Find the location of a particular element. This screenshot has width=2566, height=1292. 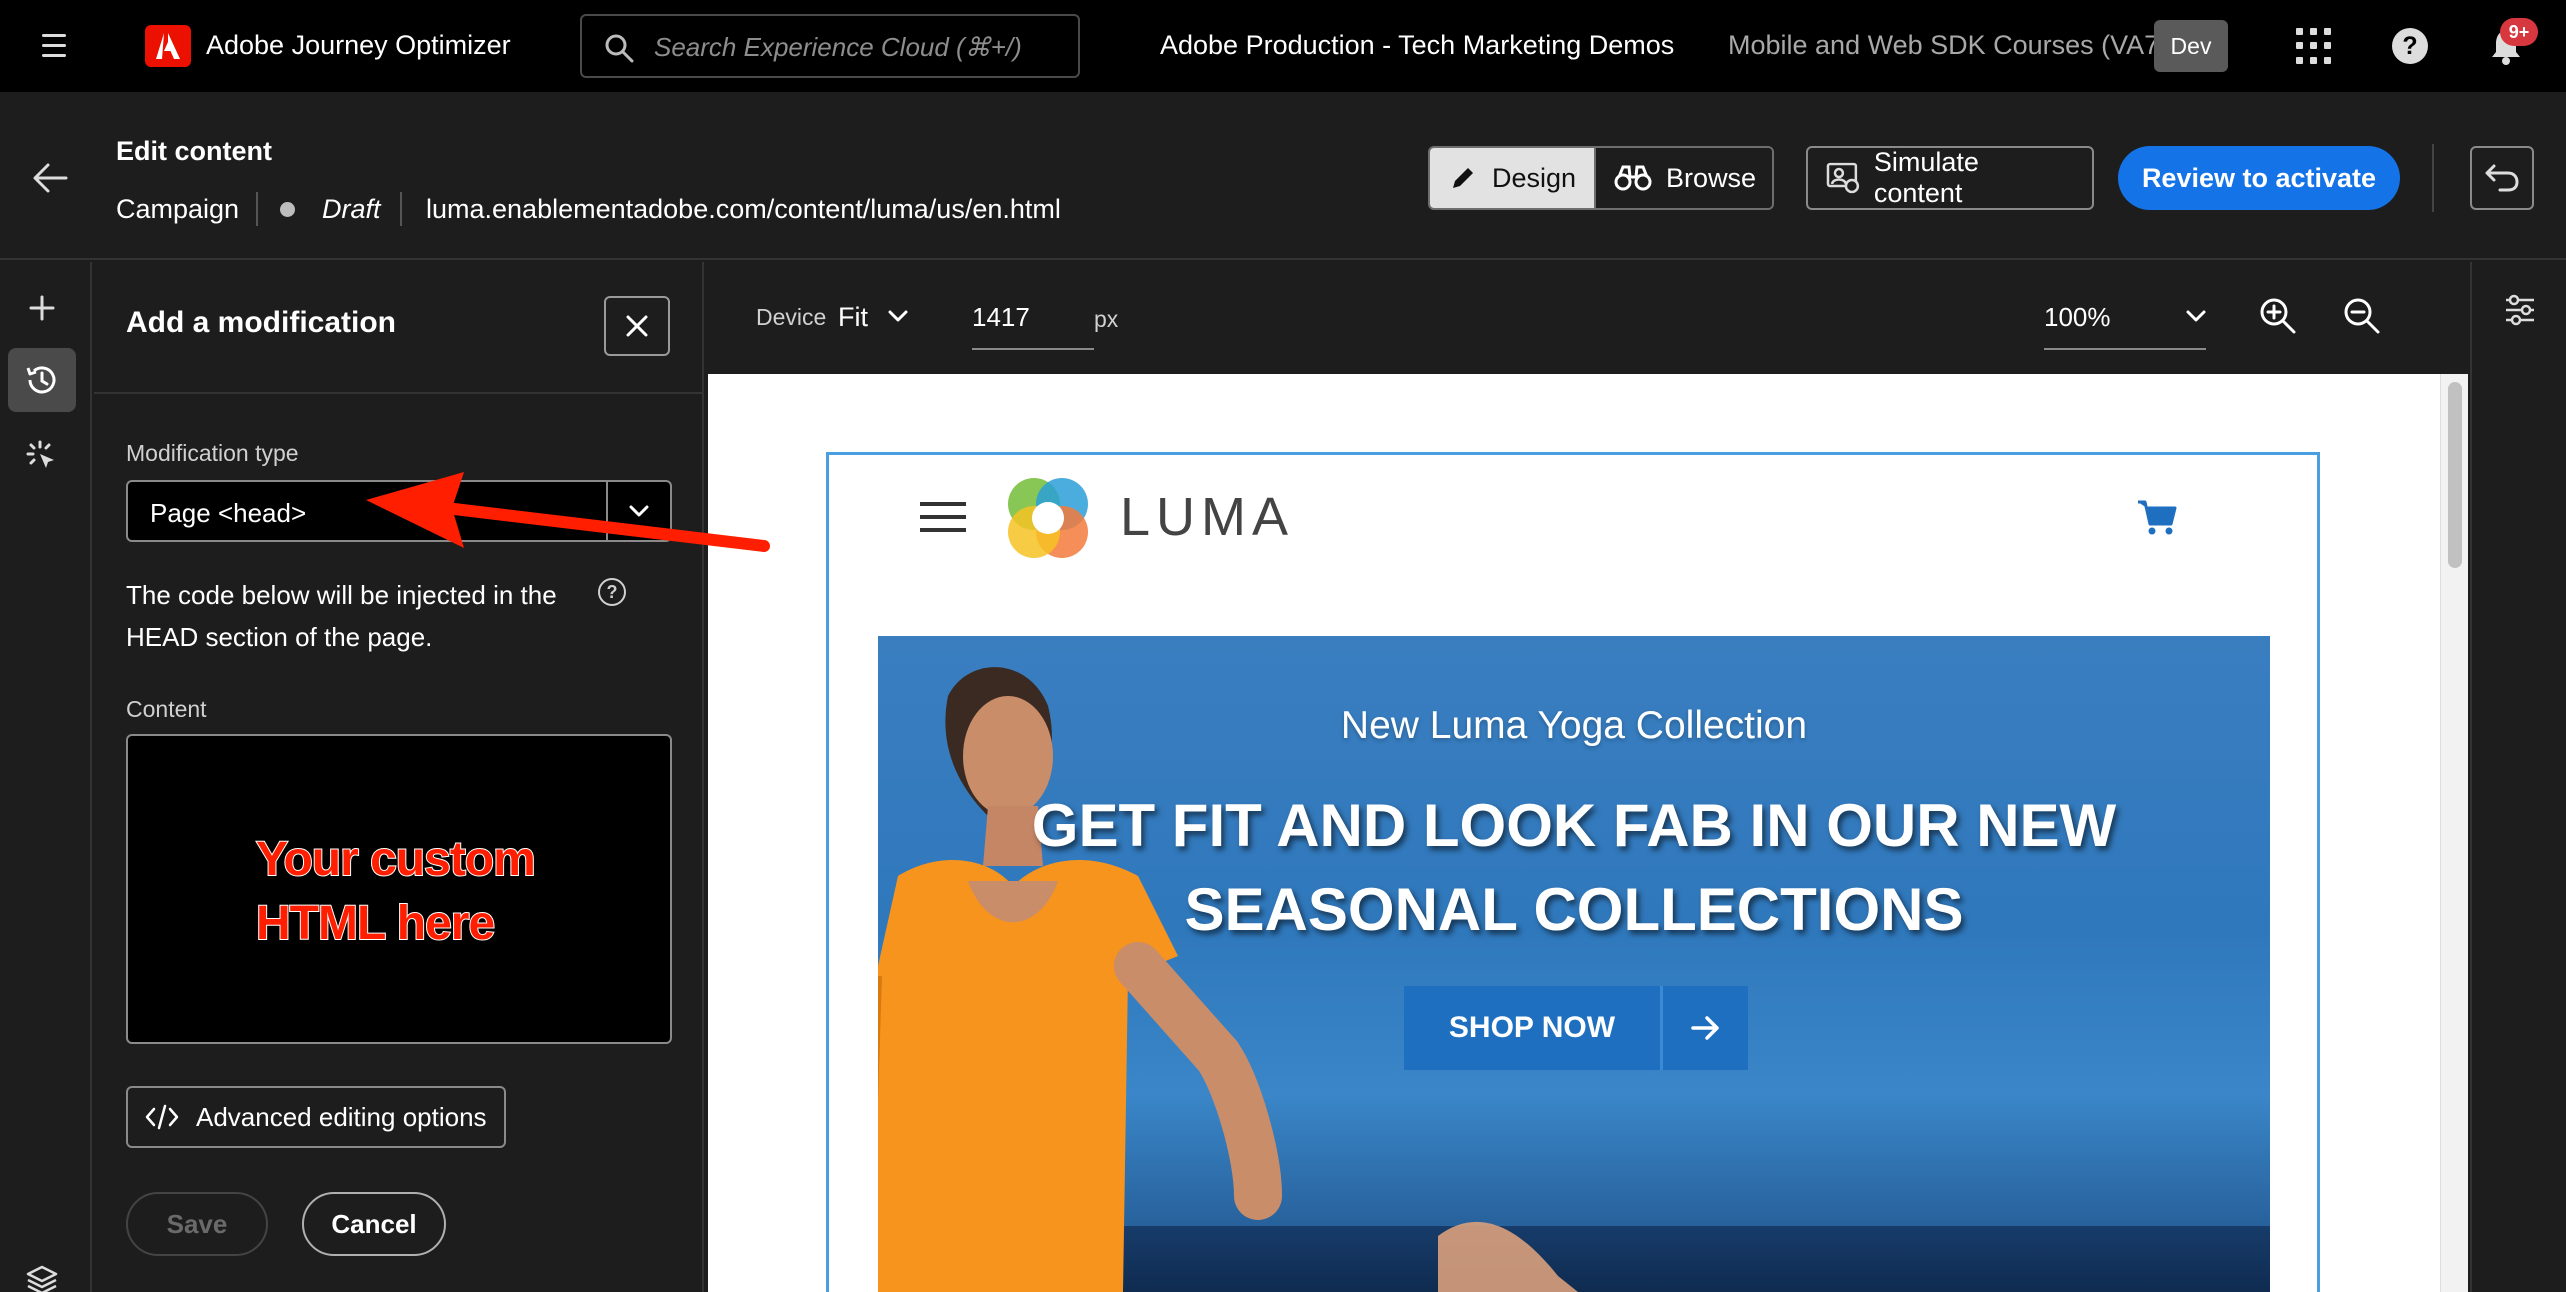

save-button: Save is located at coordinates (197, 1224).